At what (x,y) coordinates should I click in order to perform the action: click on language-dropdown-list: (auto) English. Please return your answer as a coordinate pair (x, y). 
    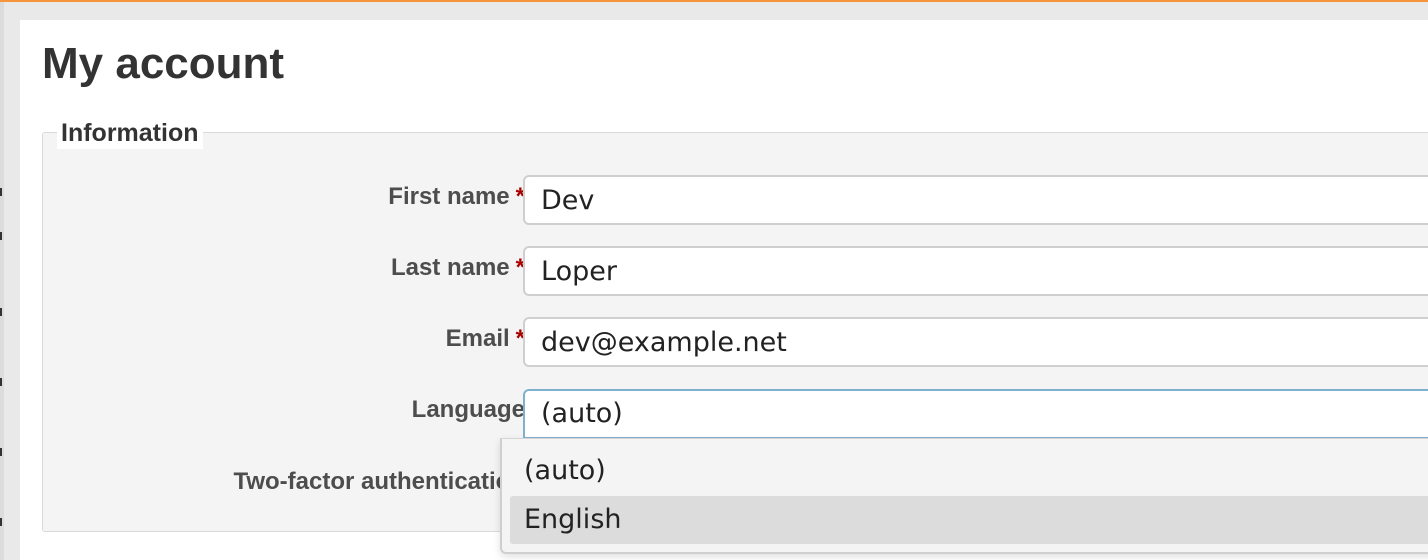
    Looking at the image, I should click on (964, 496).